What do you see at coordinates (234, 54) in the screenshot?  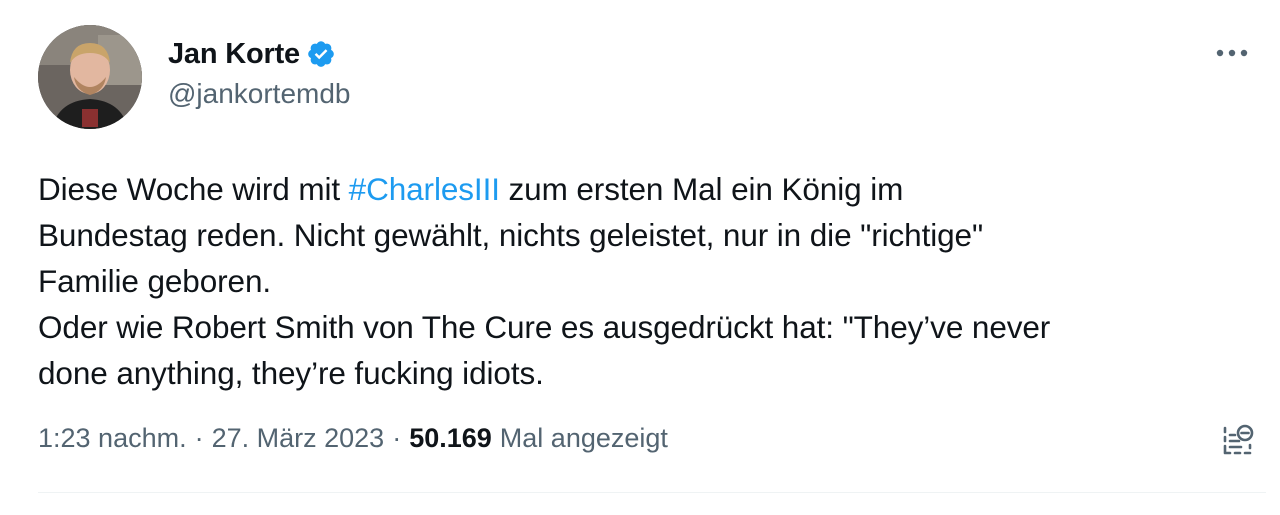 I see `author-name: Jan Korte` at bounding box center [234, 54].